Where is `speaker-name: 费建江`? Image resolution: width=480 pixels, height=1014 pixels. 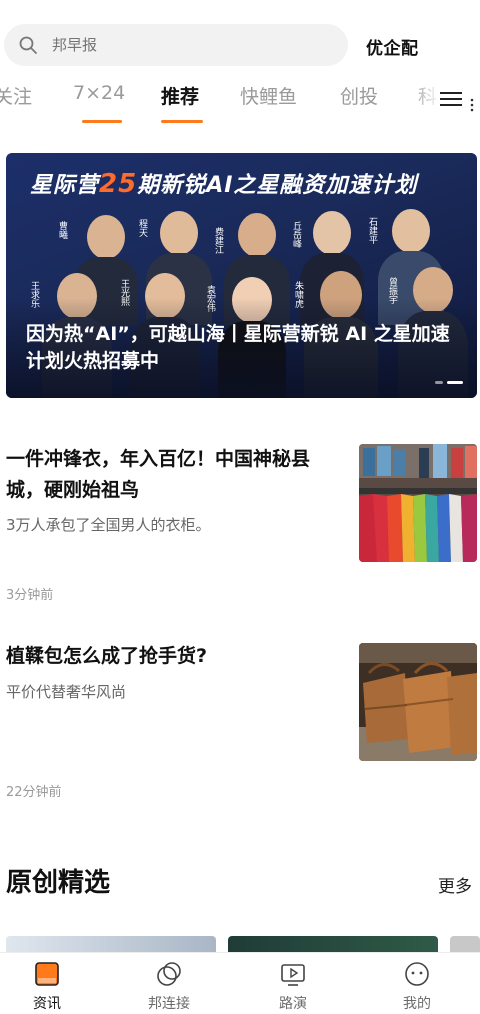 speaker-name: 费建江 is located at coordinates (218, 240).